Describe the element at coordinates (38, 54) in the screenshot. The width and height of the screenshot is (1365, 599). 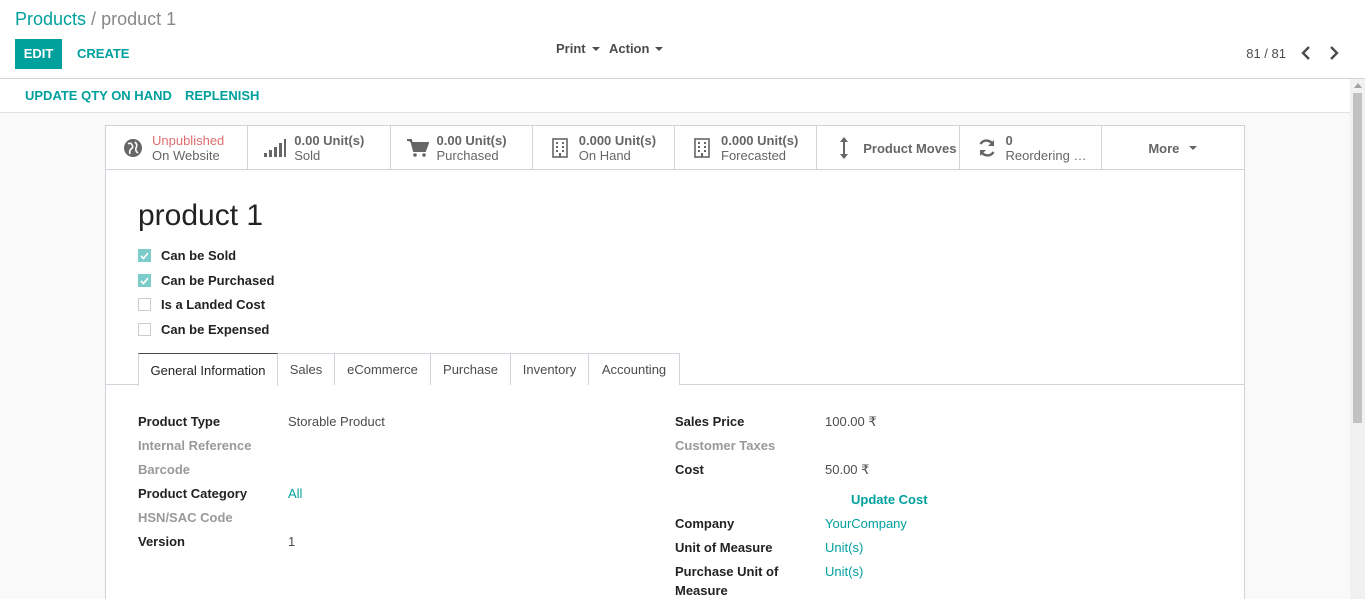
I see `edit-button: EDIT` at that location.